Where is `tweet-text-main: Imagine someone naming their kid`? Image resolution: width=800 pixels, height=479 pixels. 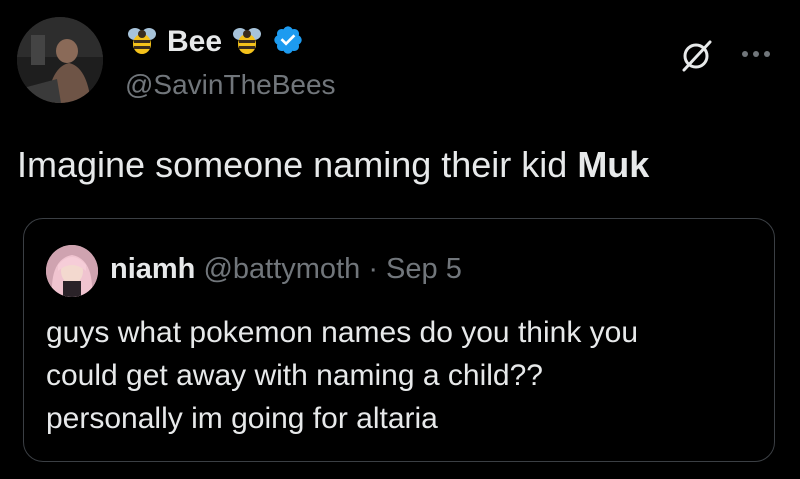 tweet-text-main: Imagine someone naming their kid is located at coordinates (297, 164).